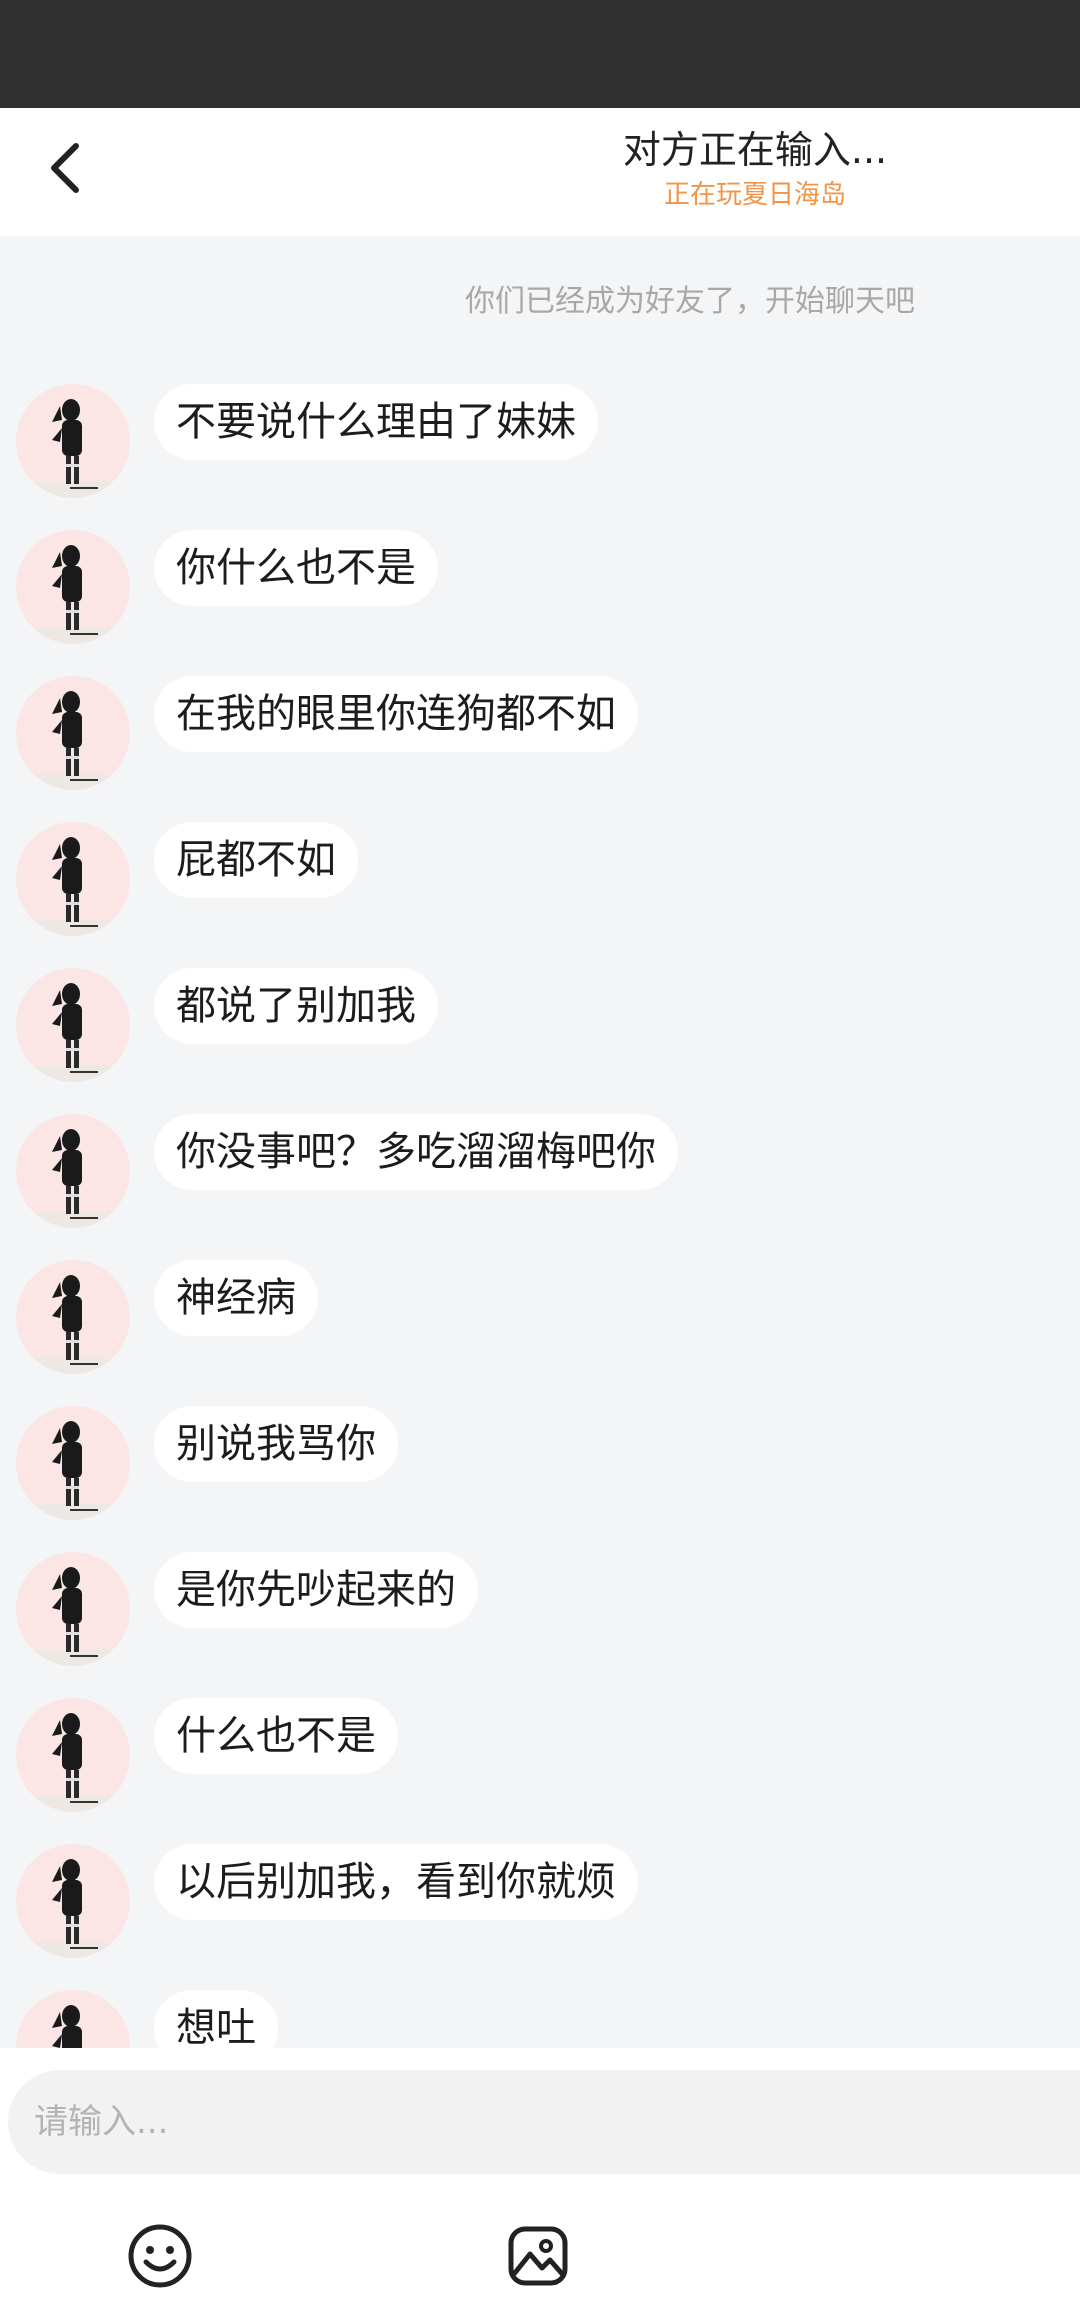 The image size is (1080, 2310). I want to click on message-row: 你没事吧？多吃溜溜梅吧你, so click(536, 1174).